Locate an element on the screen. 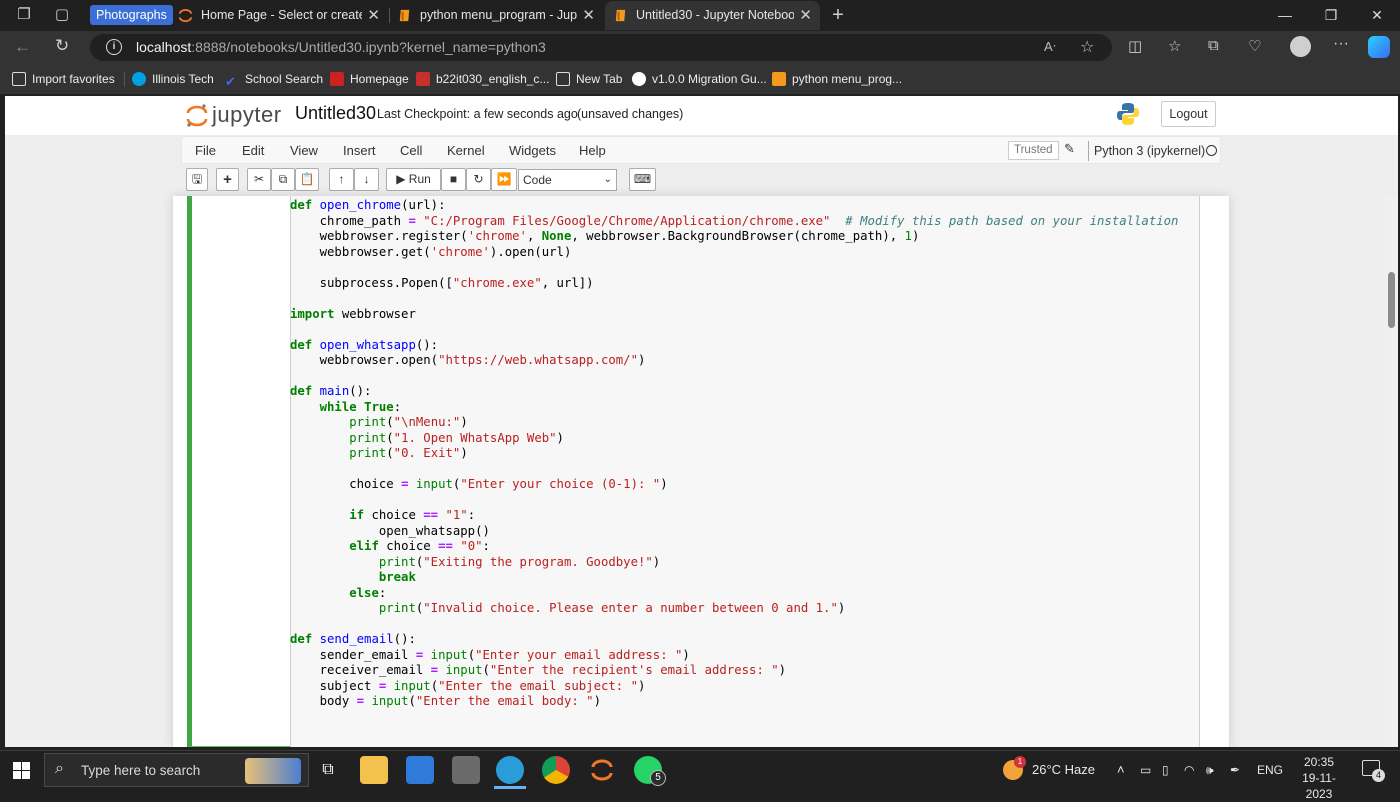 The width and height of the screenshot is (1400, 802). scrollbar-thumb is located at coordinates (1391, 300).